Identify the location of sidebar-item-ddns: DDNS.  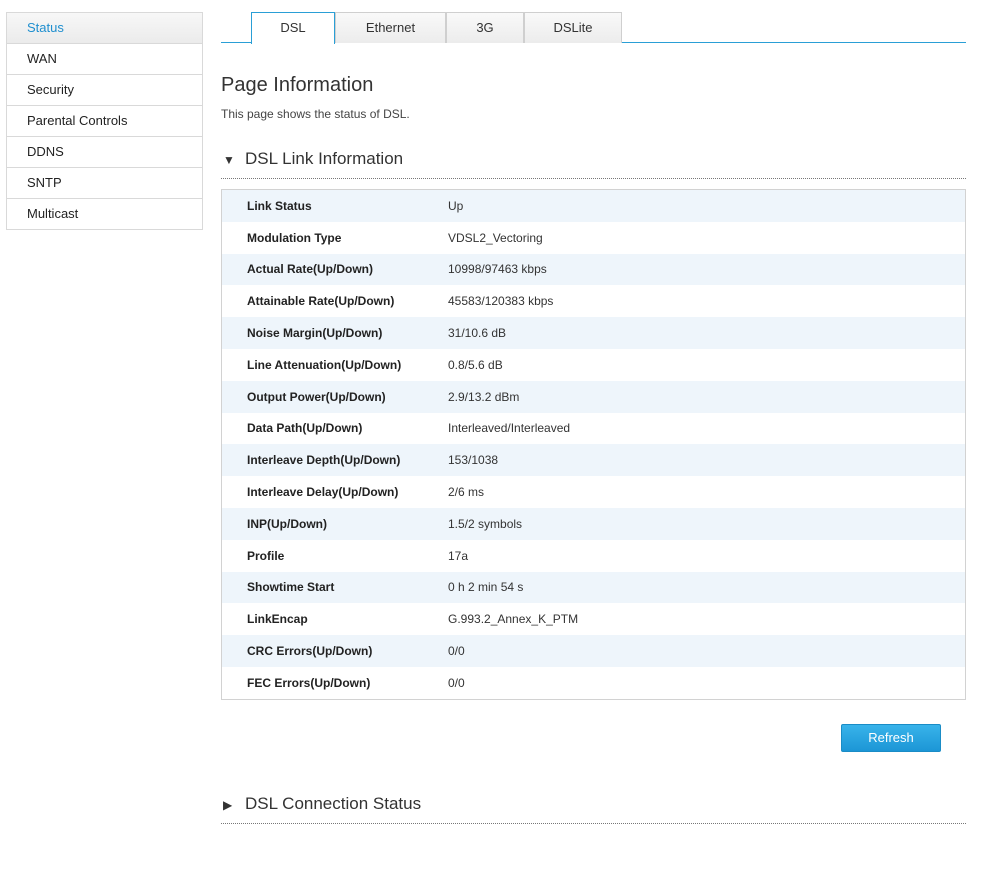
(104, 152).